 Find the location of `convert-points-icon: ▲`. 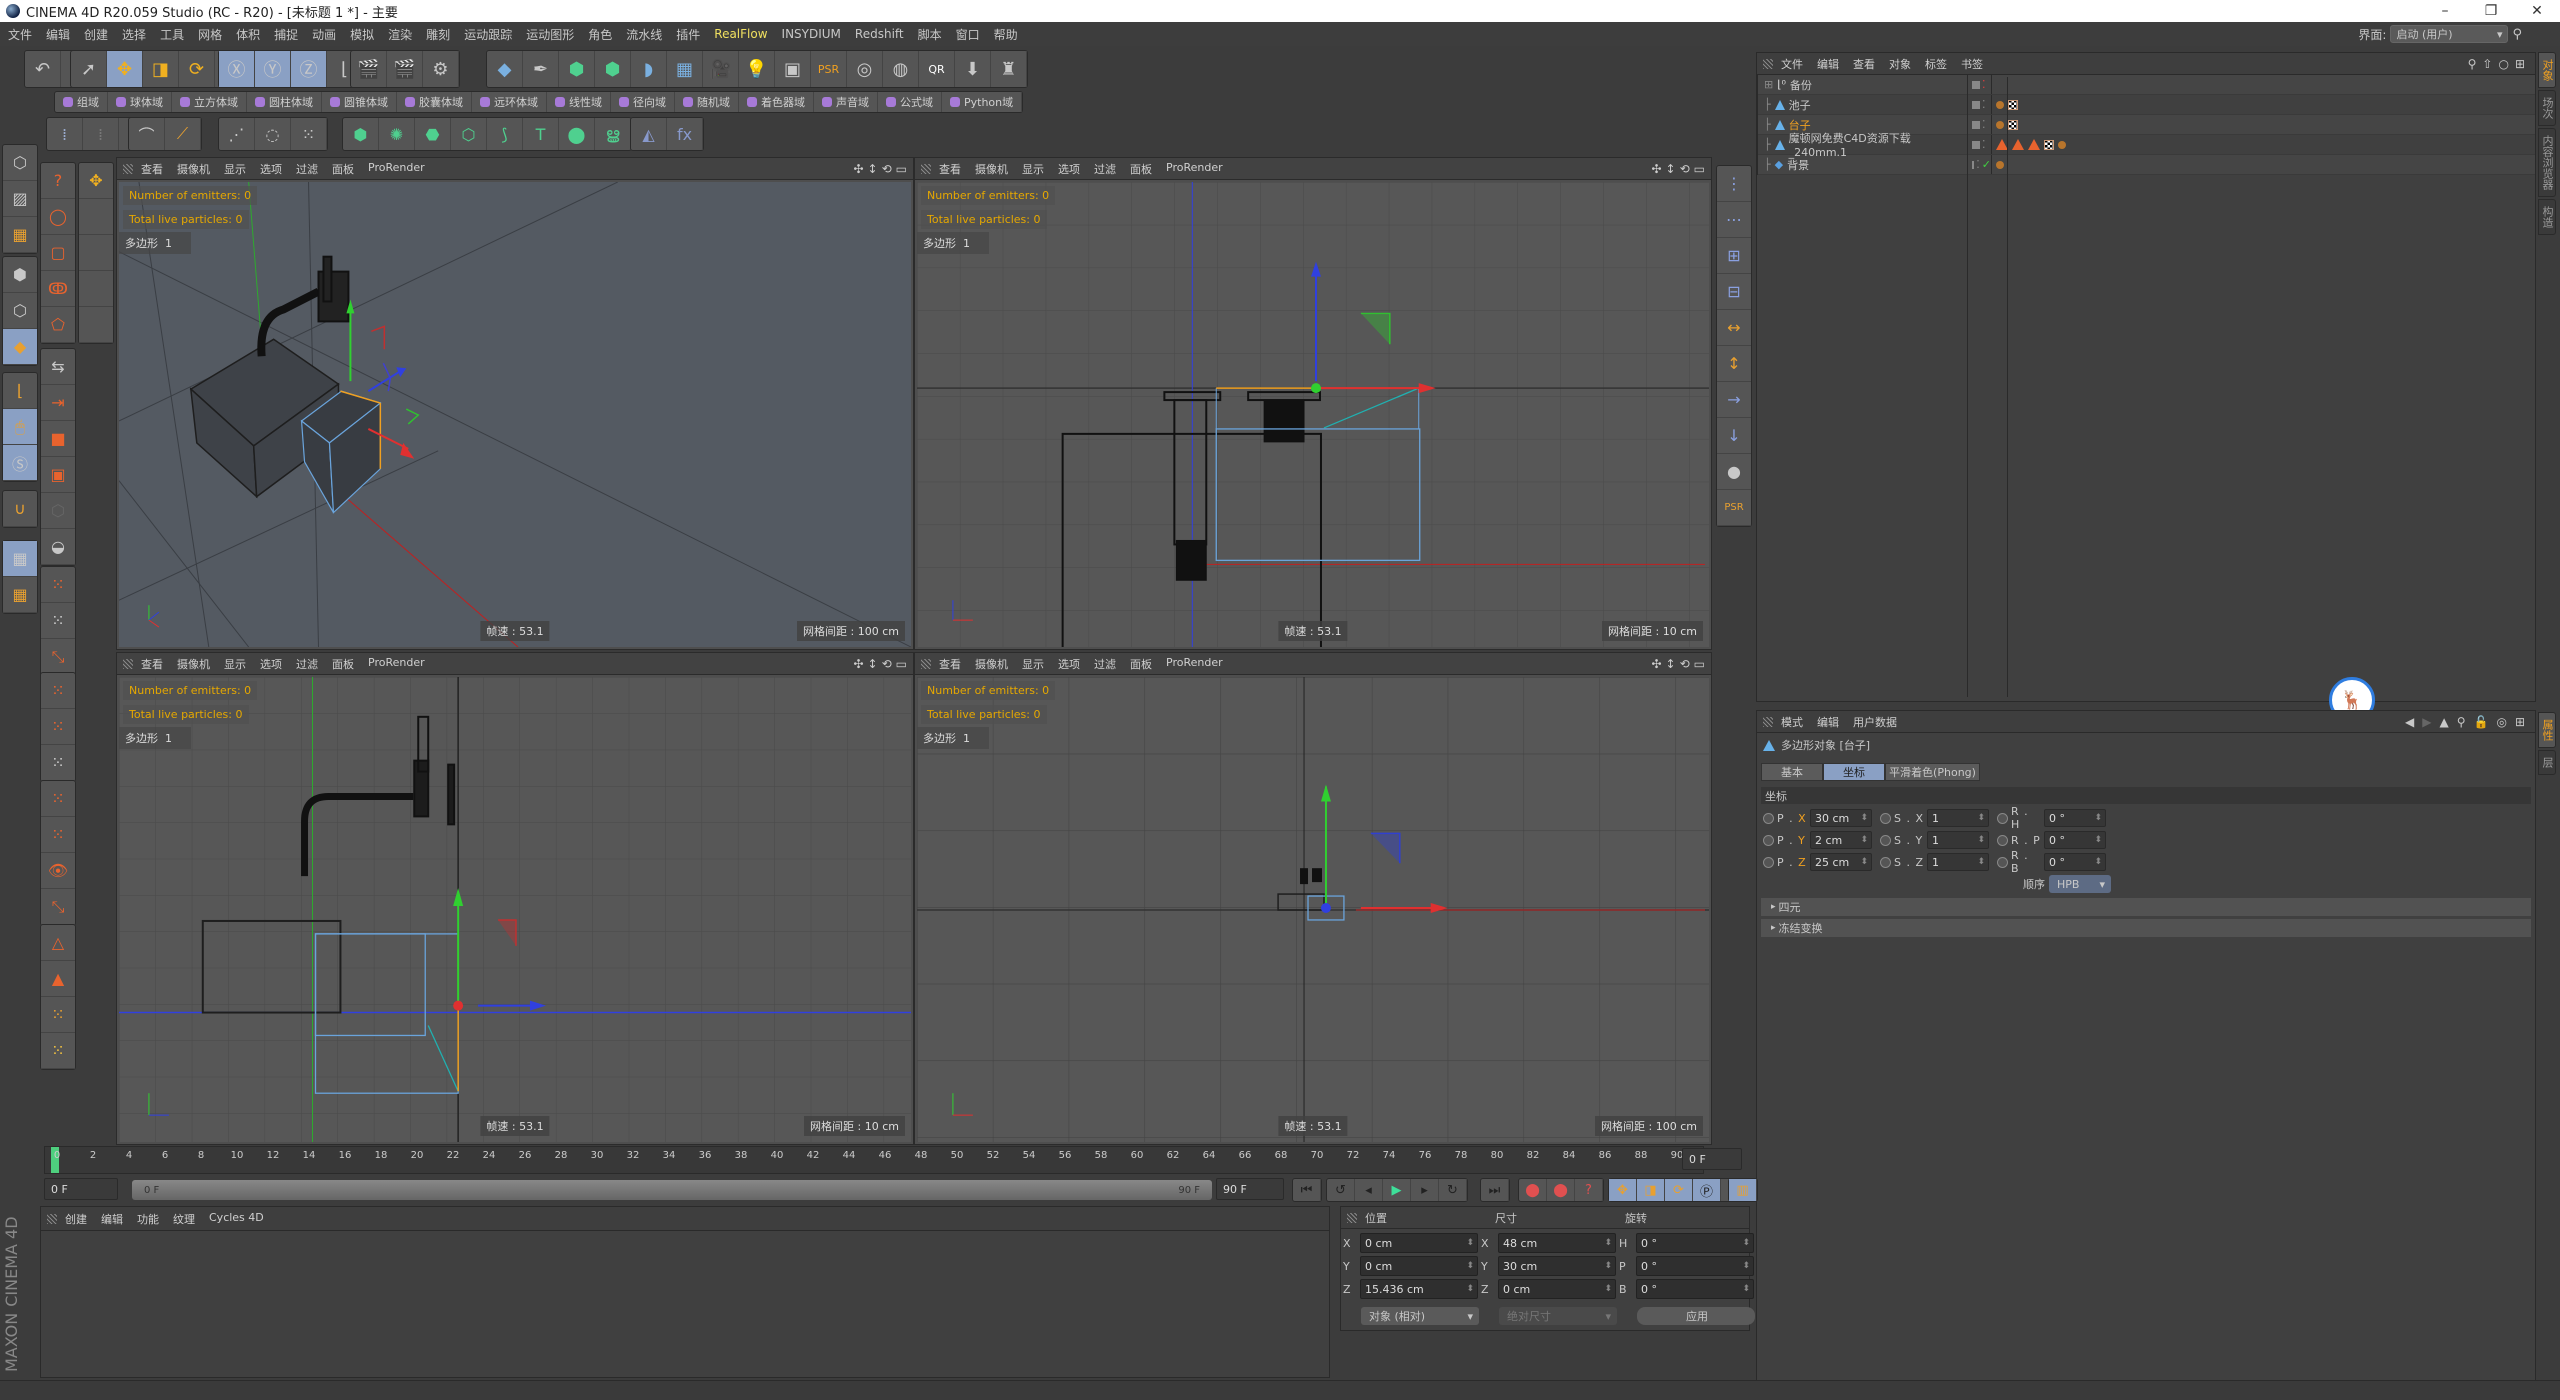

convert-points-icon: ▲ is located at coordinates (58, 979).